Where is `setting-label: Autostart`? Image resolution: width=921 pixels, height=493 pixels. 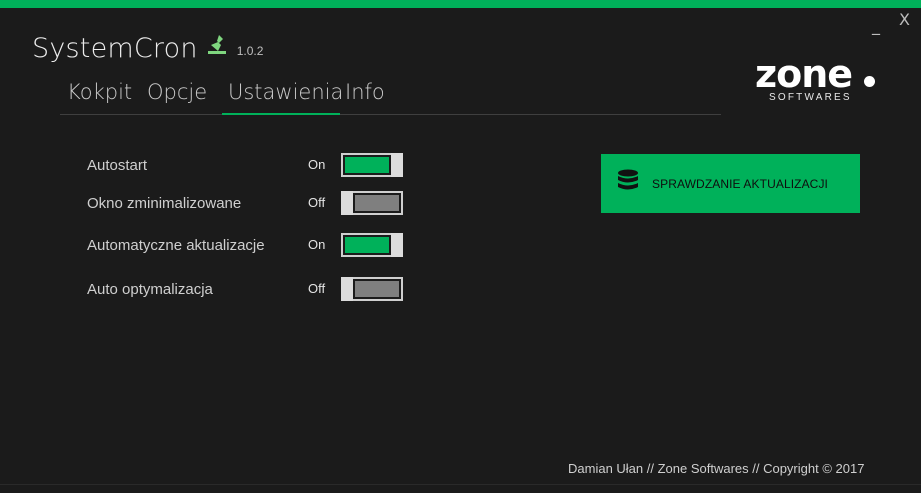
setting-label: Autostart is located at coordinates (117, 165).